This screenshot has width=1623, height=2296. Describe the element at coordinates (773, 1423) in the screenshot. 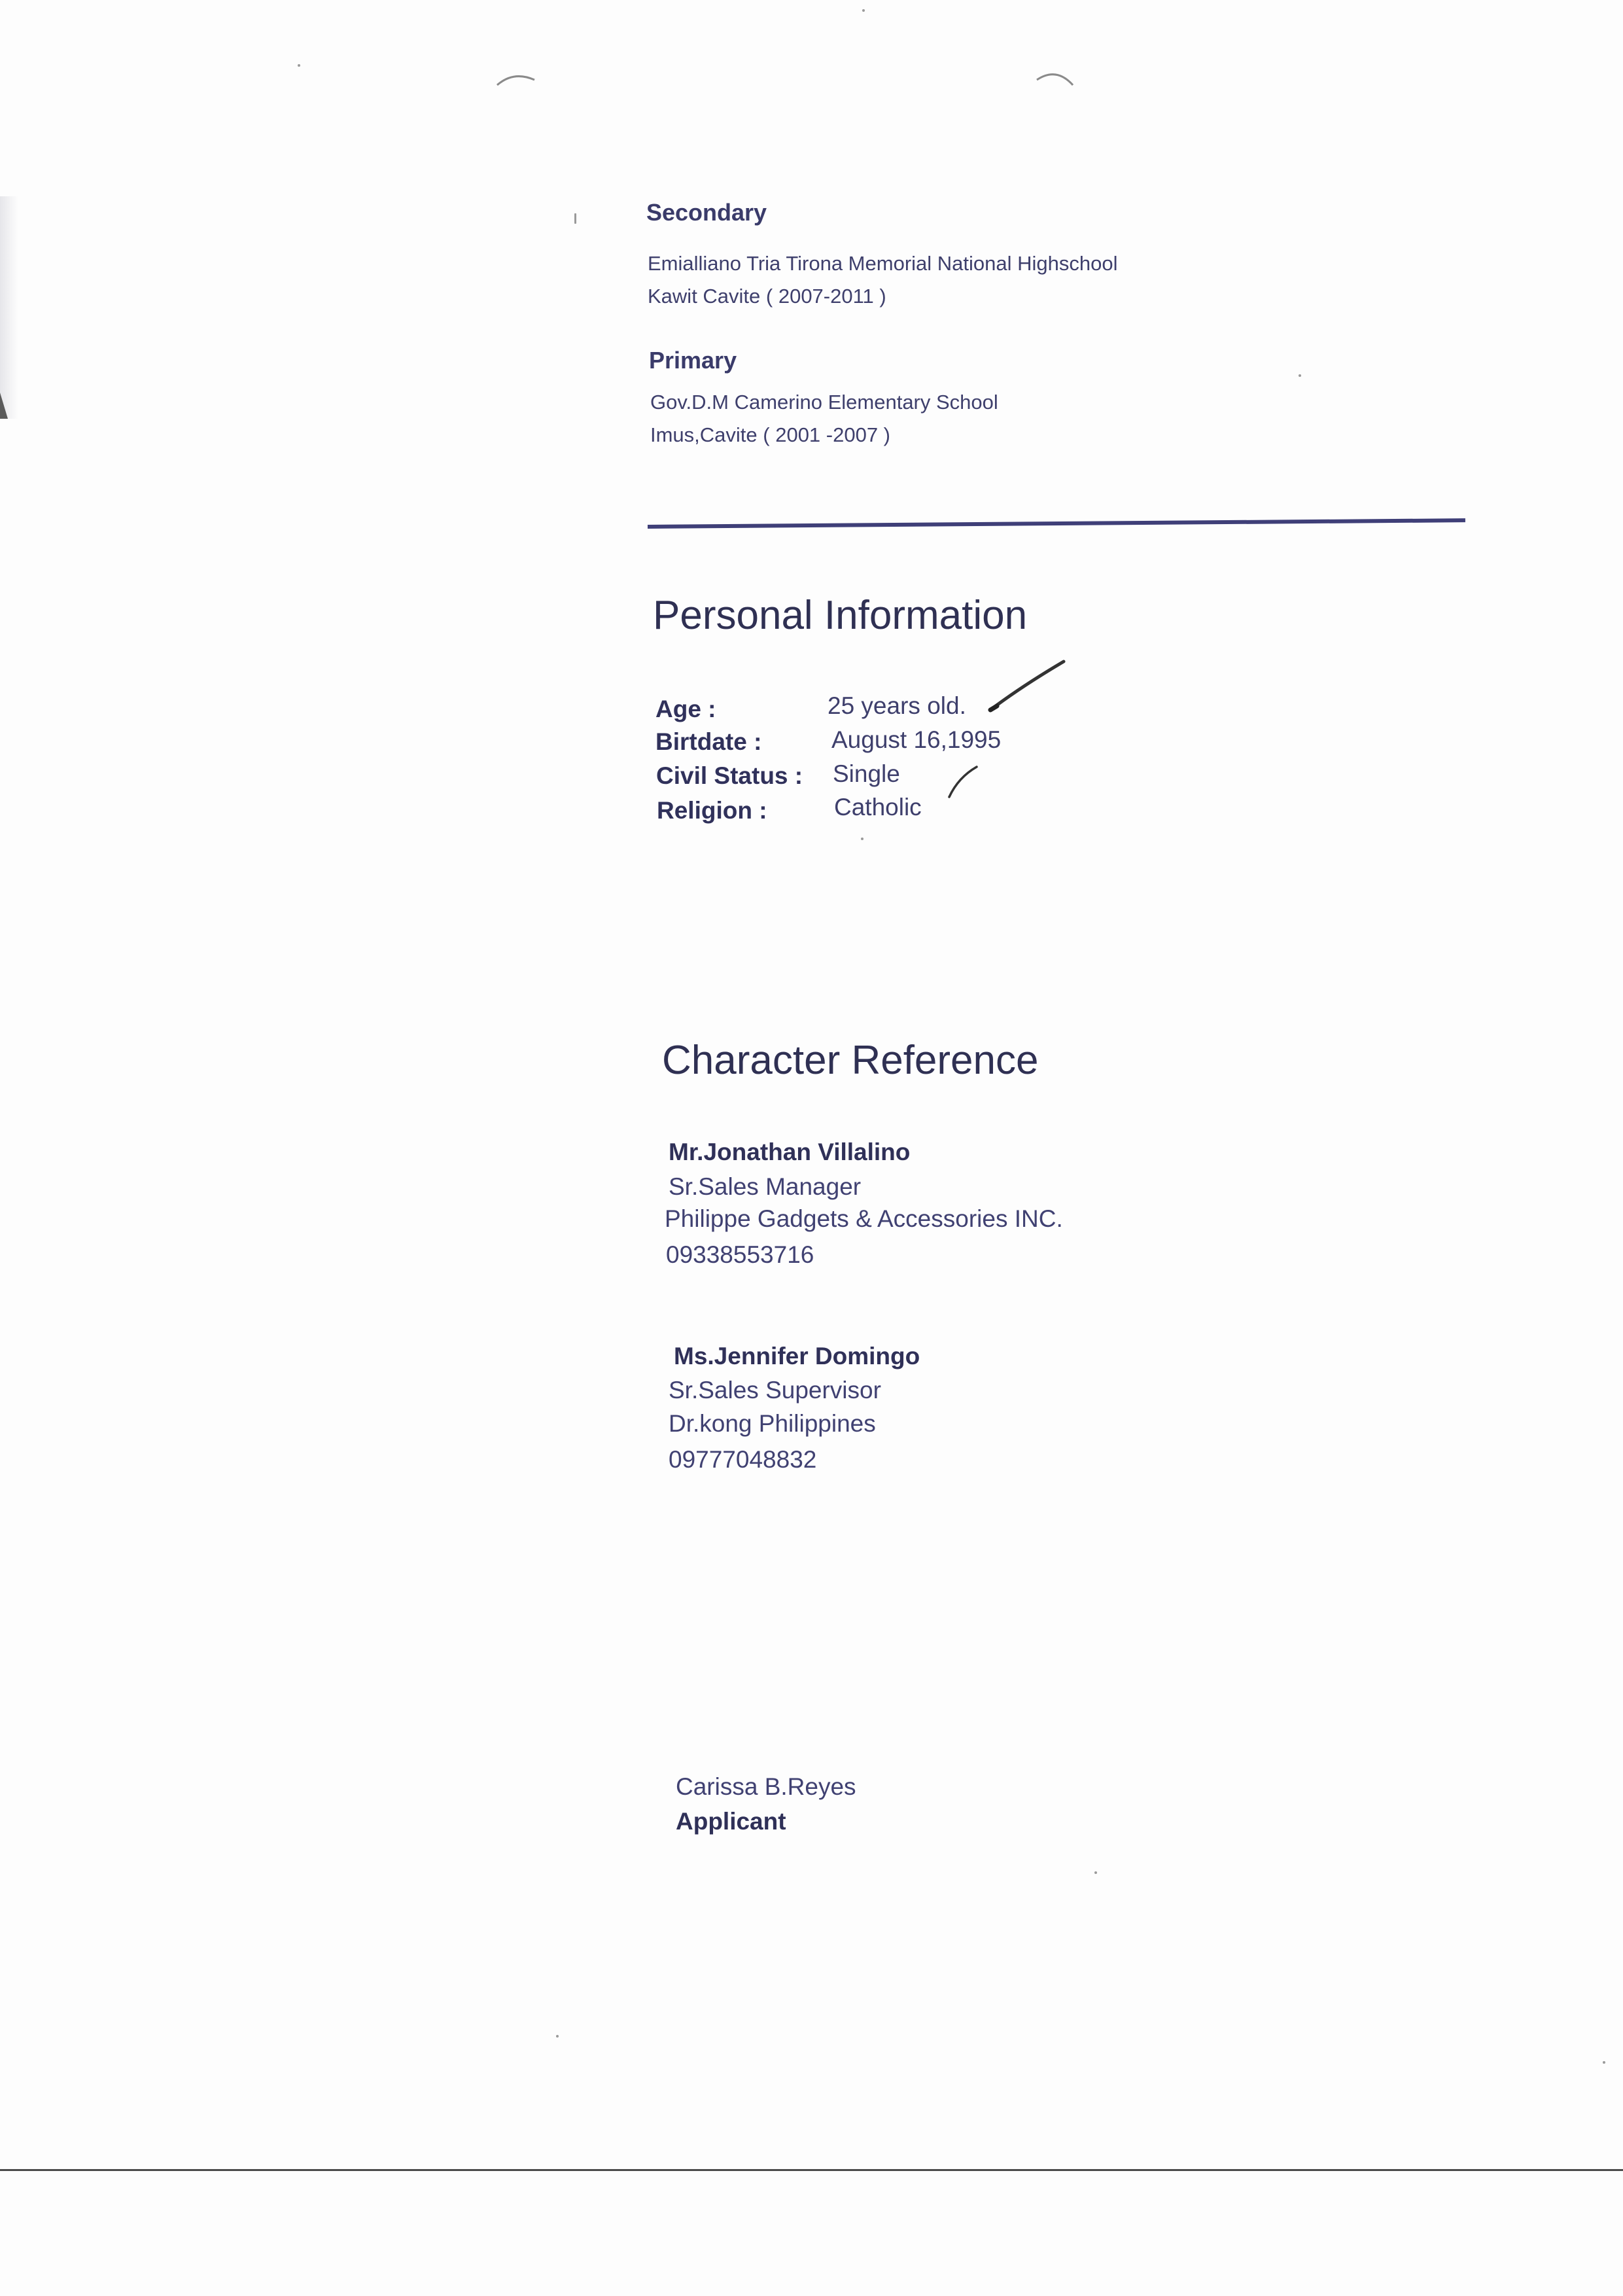

I see `reference-2-company: Dr.kong Philippines` at that location.